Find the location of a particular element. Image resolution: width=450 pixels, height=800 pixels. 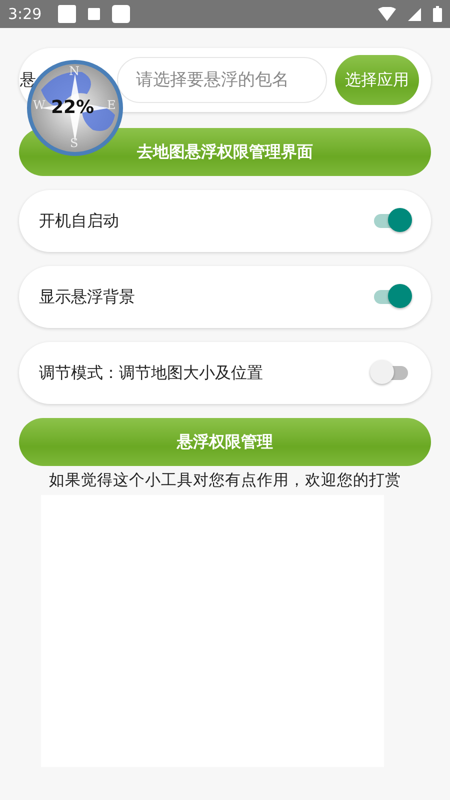

package-label: 悬 is located at coordinates (28, 80).